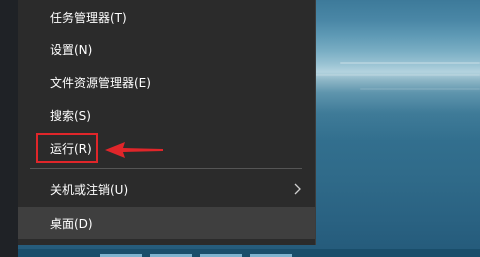 This screenshot has width=480, height=257. What do you see at coordinates (240, 253) in the screenshot?
I see `taskbar` at bounding box center [240, 253].